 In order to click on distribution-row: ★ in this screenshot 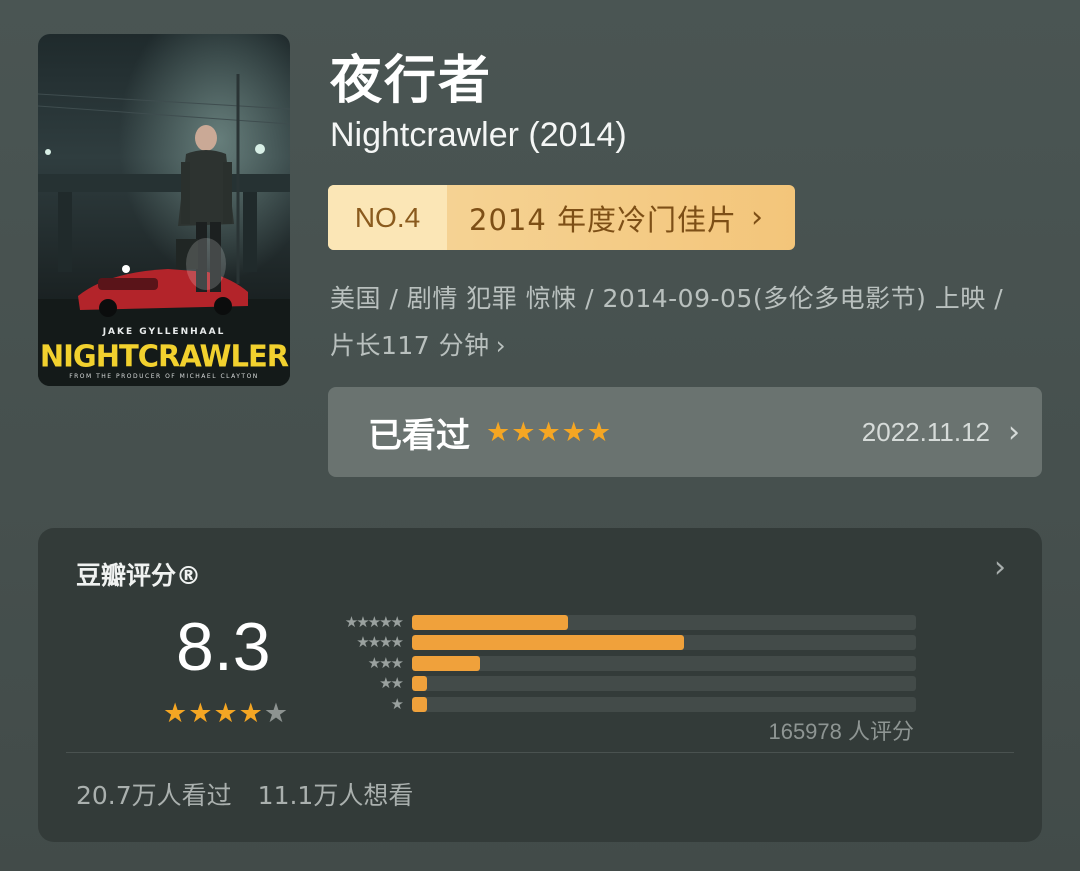, I will do `click(618, 704)`.